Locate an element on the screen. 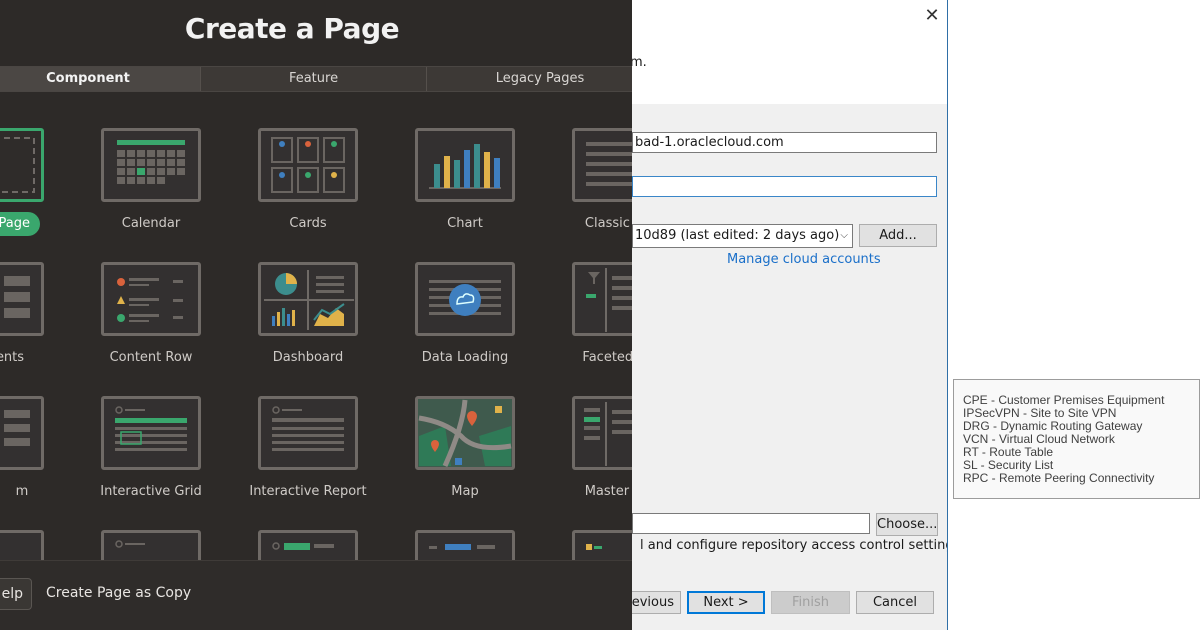 The height and width of the screenshot is (630, 1200). tile-label-interactive-report: Interactive Report is located at coordinates (308, 491).